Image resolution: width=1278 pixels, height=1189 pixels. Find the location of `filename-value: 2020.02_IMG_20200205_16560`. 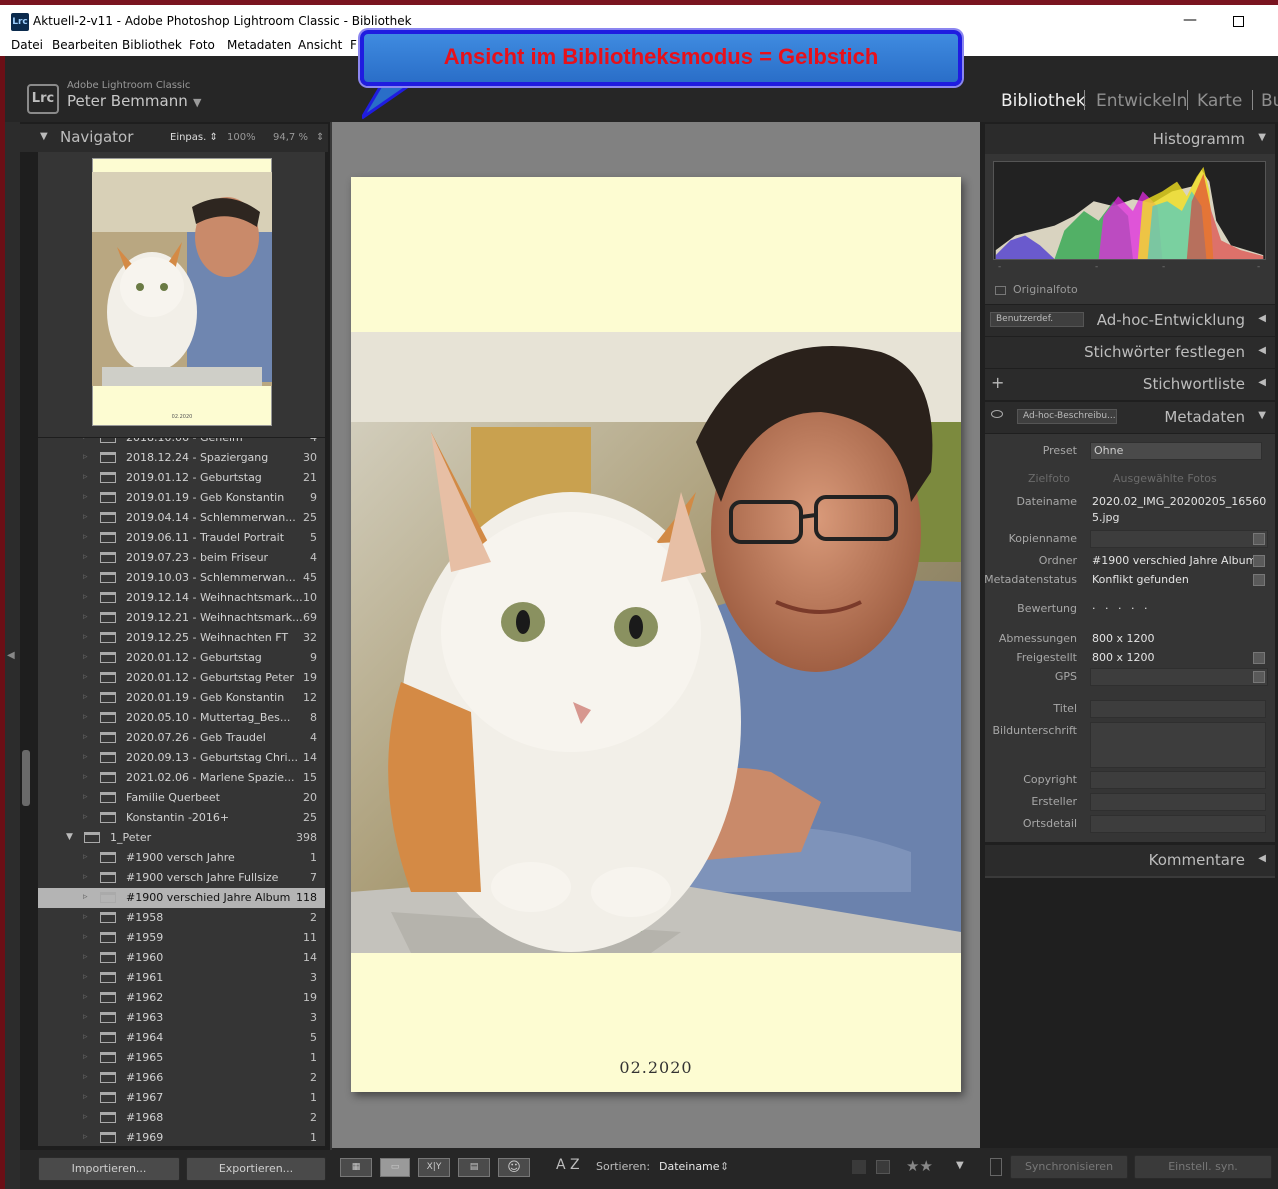

filename-value: 2020.02_IMG_20200205_16560 is located at coordinates (1179, 501).